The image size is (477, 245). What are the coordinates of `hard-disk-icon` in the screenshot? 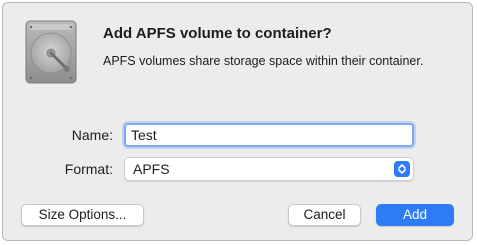 It's located at (51, 52).